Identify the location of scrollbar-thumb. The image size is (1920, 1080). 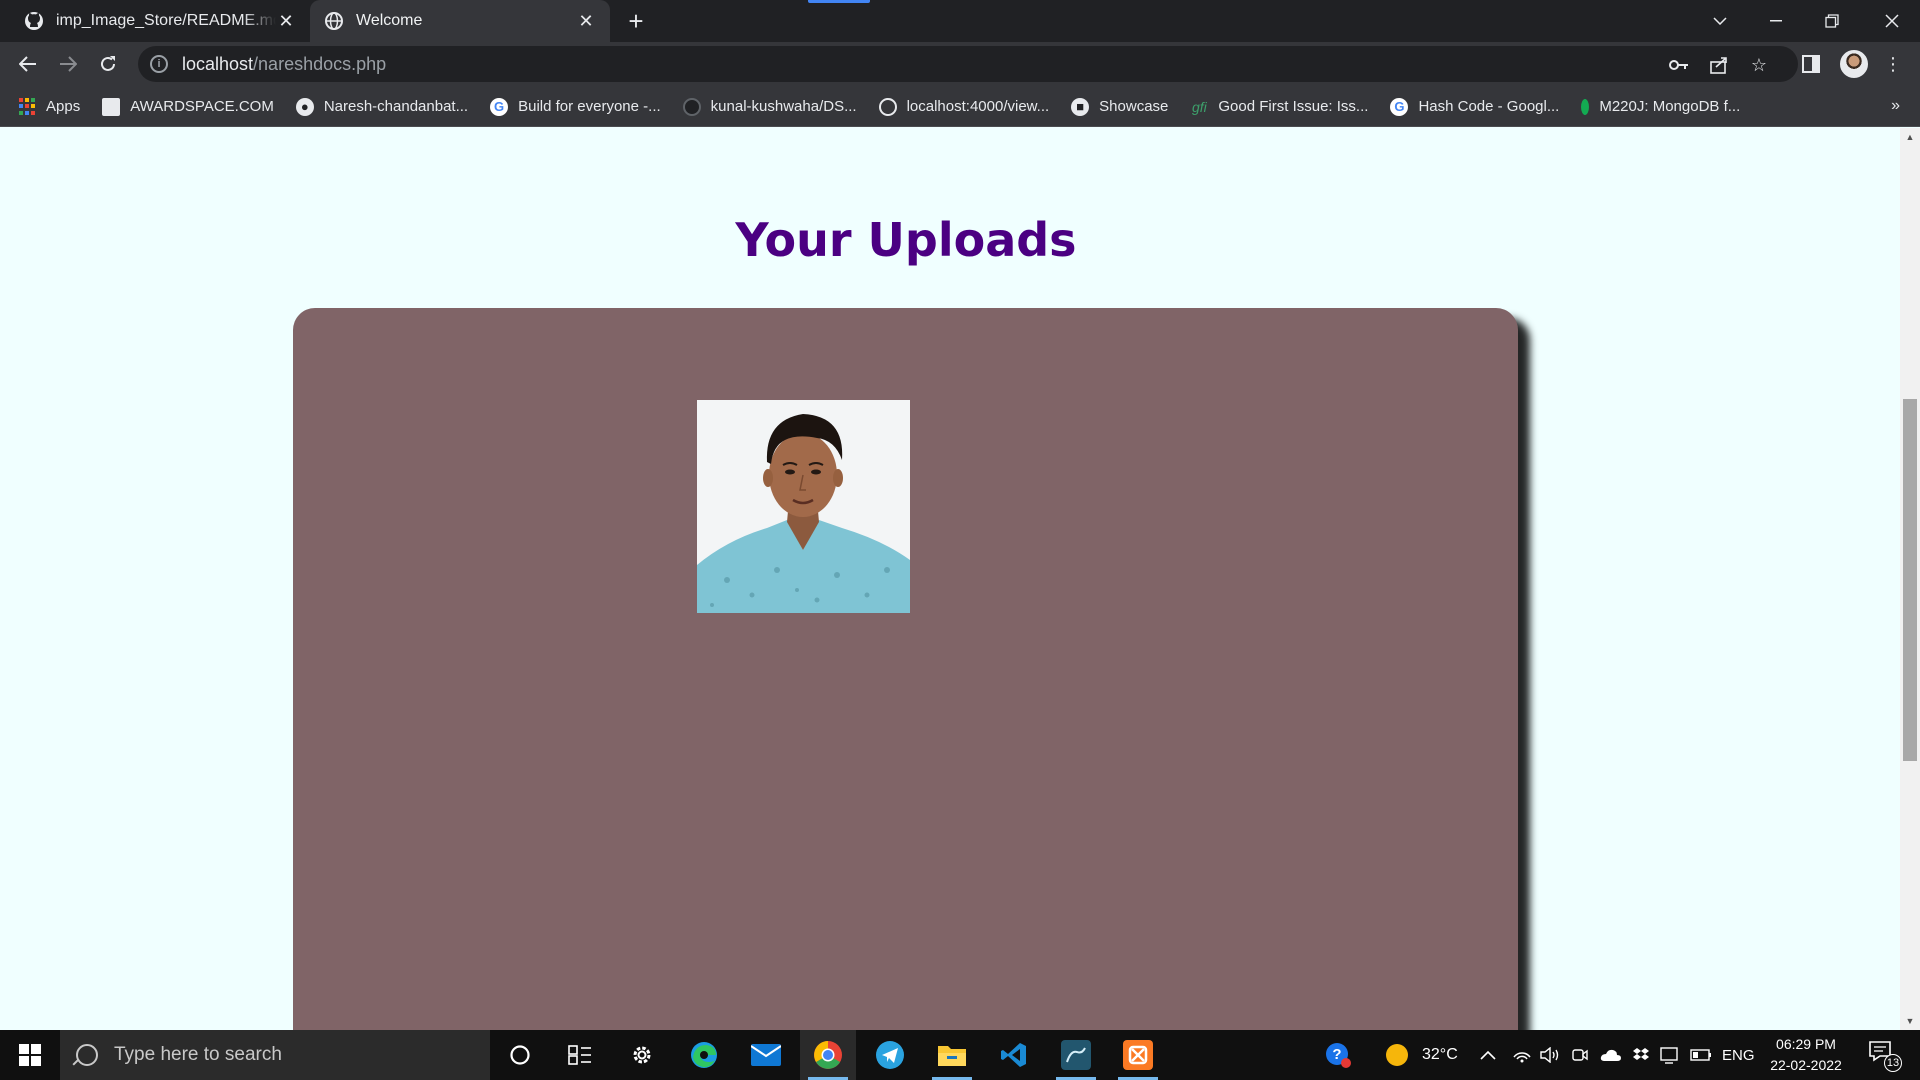
(1910, 580).